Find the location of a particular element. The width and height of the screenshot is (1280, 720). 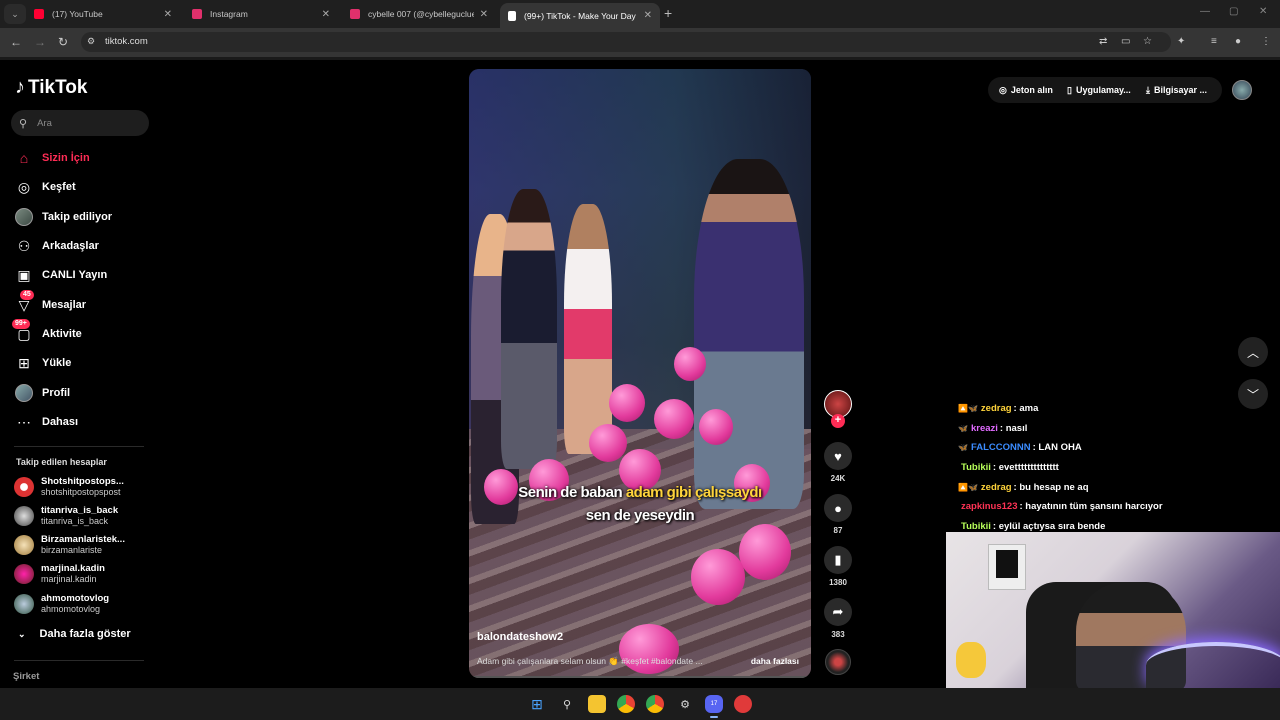

chat-user: zapkinus123 is located at coordinates (989, 507).